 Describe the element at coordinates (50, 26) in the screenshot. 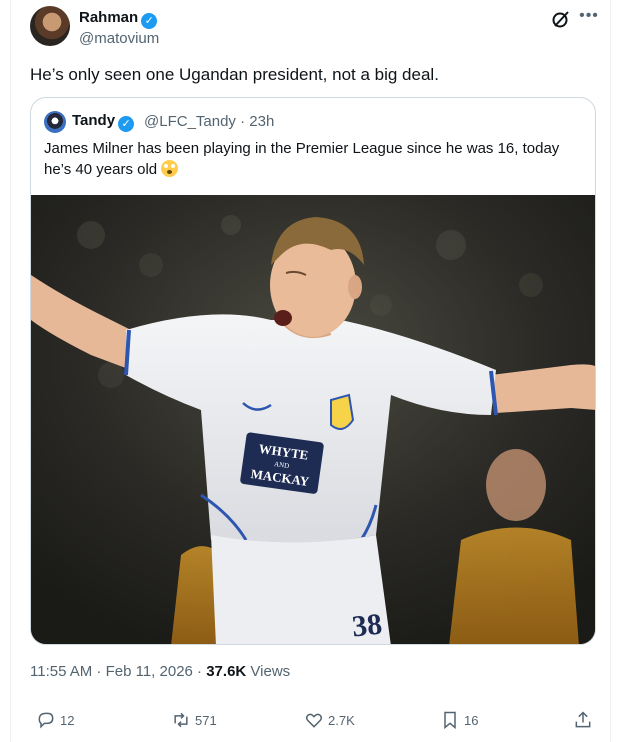

I see `author-avatar` at that location.